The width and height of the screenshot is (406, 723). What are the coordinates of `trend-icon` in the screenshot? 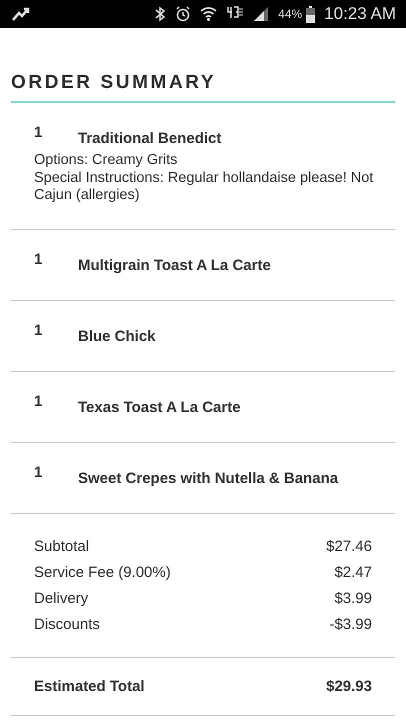 It's located at (21, 14).